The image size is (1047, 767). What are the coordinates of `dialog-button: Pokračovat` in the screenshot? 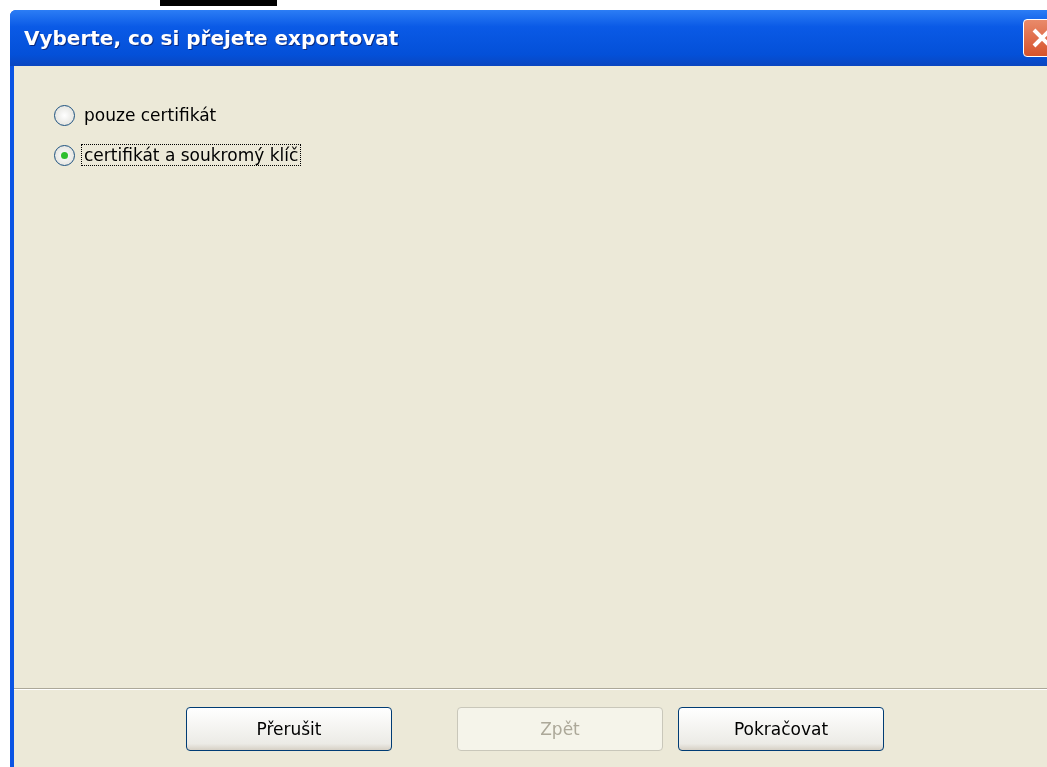 It's located at (781, 728).